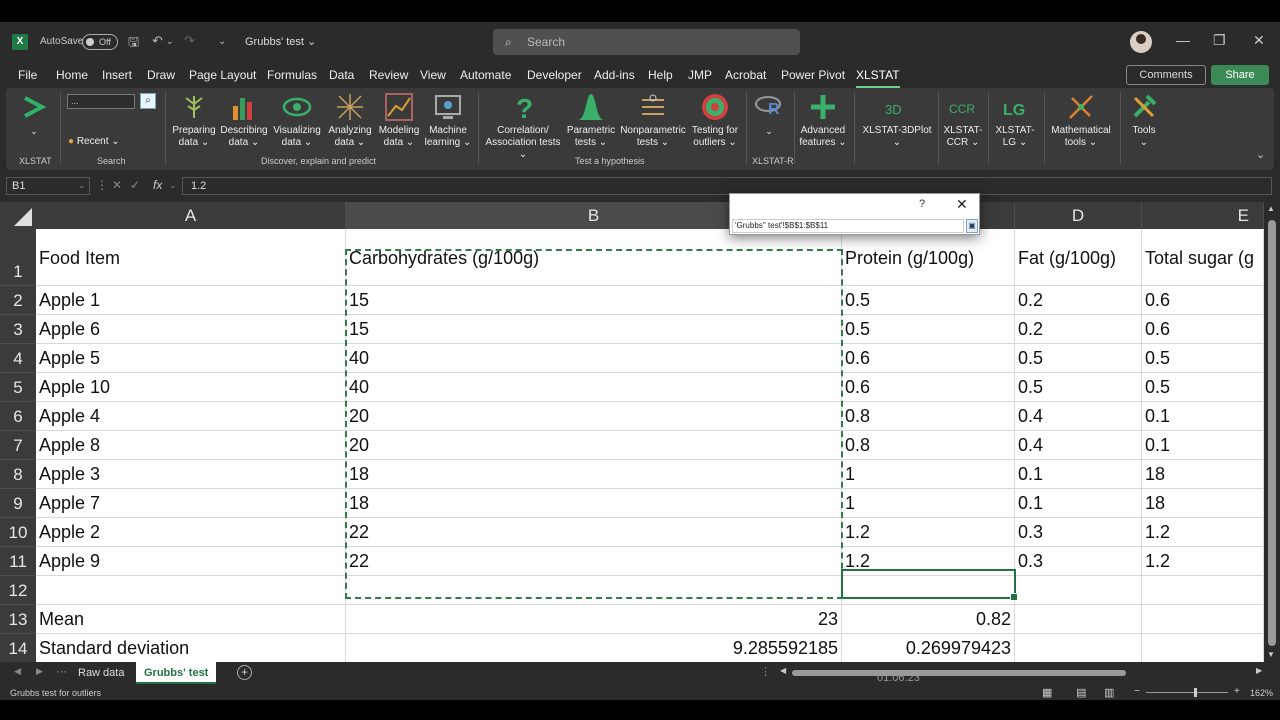 This screenshot has height=720, width=1280. Describe the element at coordinates (897, 123) in the screenshot. I see `xlstat-3dplot-button: 3D XLSTAT-3DPlot ⌄` at that location.